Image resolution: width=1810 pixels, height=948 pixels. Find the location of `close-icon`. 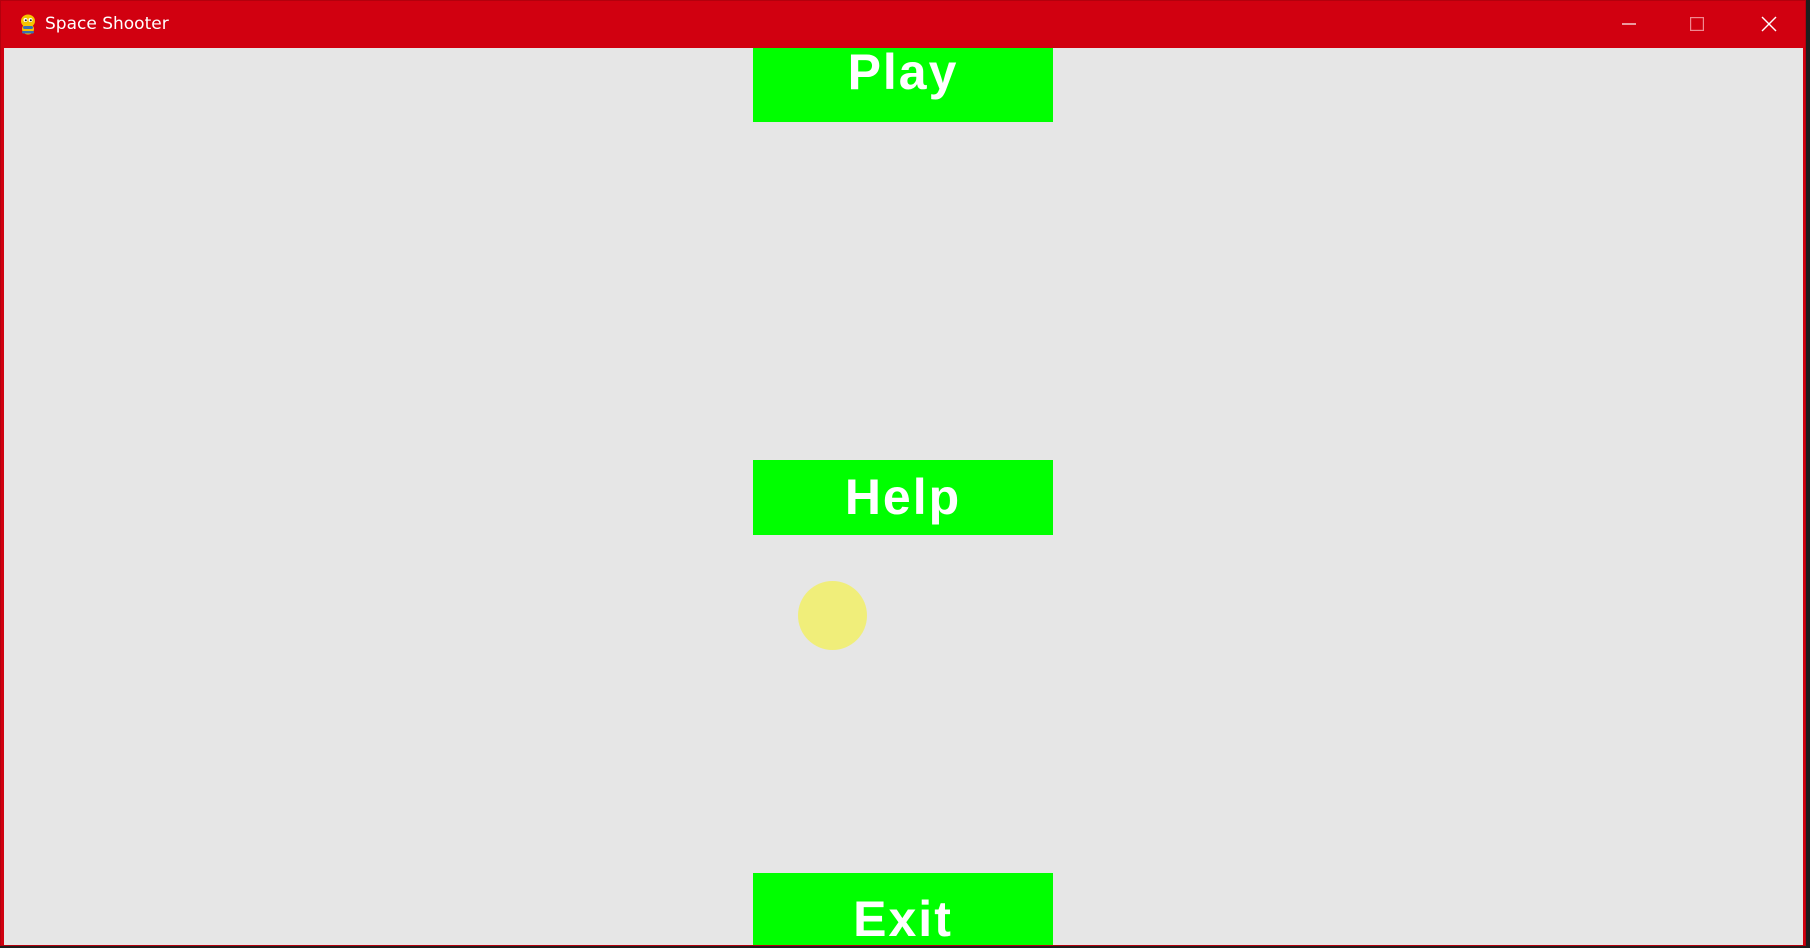

close-icon is located at coordinates (1769, 24).